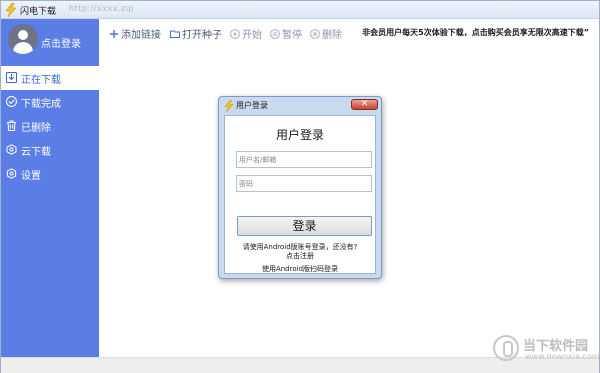  I want to click on pause-button: 暂停, so click(286, 33).